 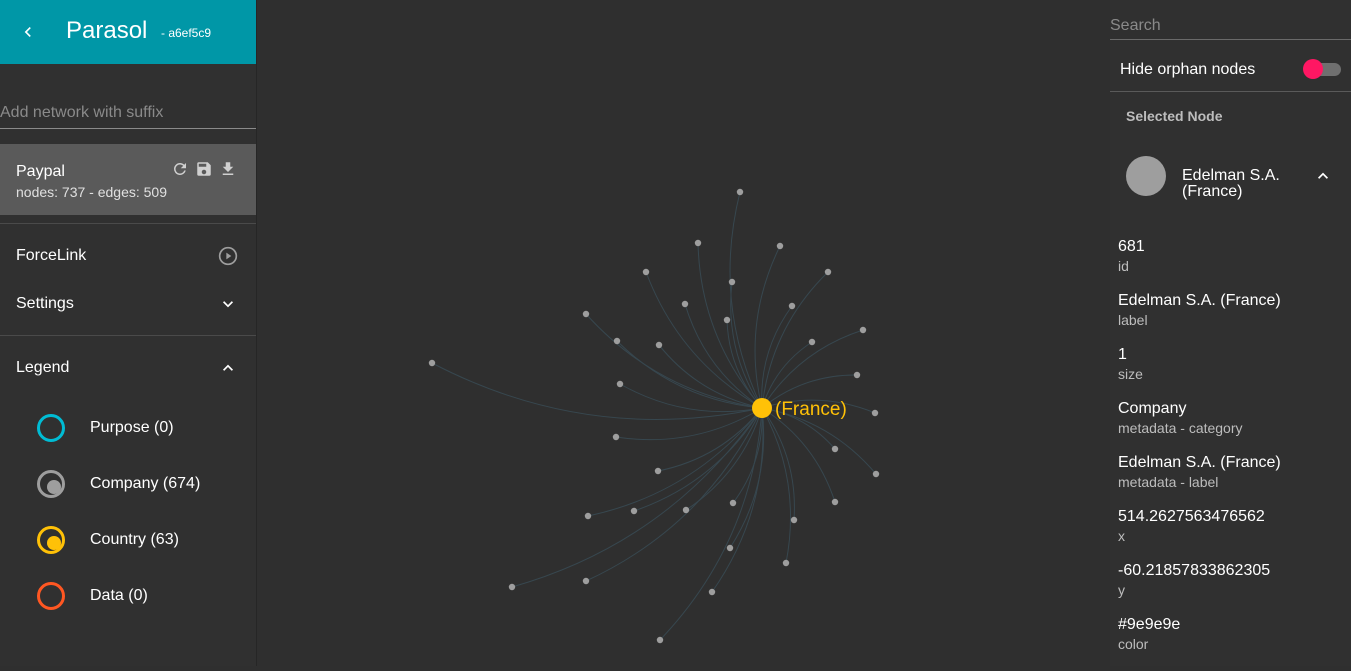 I want to click on property-value: #9e9e9e, so click(x=1149, y=624).